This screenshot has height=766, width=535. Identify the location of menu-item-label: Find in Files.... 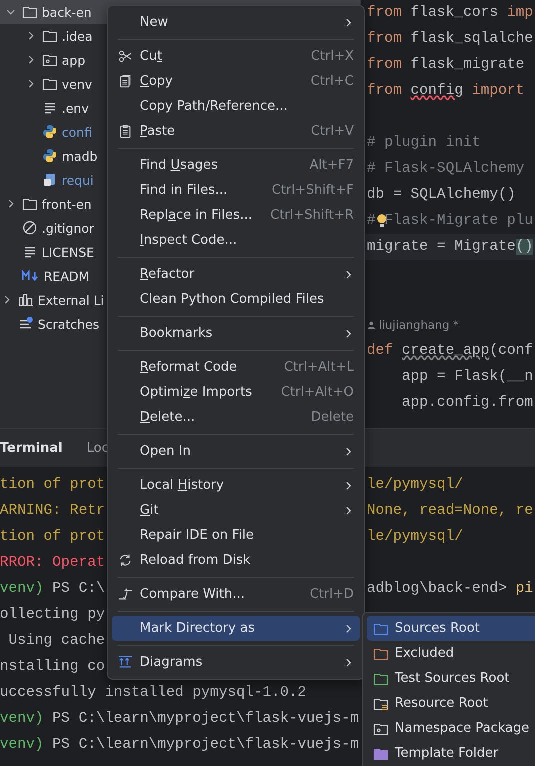
(184, 190).